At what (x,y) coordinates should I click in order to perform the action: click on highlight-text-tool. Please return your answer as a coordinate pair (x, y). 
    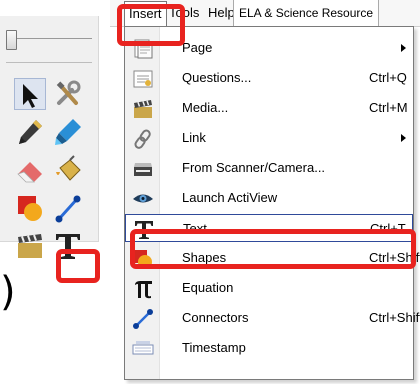
    Looking at the image, I should click on (78, 266).